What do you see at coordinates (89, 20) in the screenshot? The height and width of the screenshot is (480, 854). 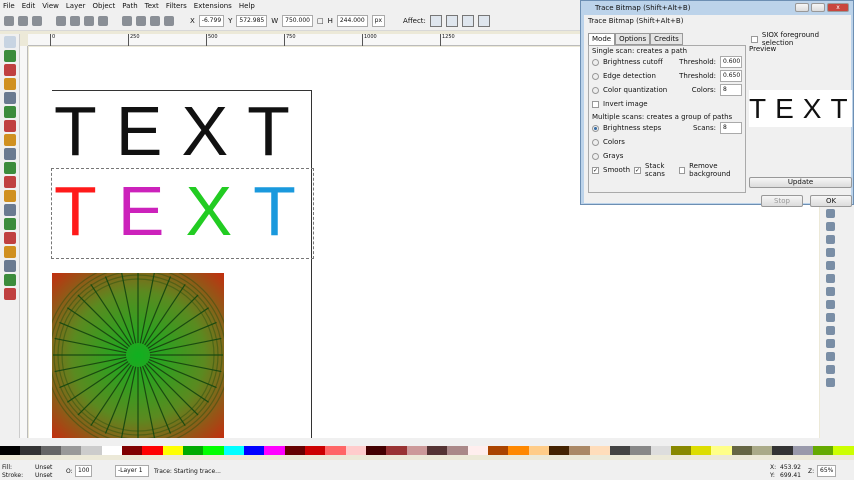 I see `flip-horizontal-icon` at bounding box center [89, 20].